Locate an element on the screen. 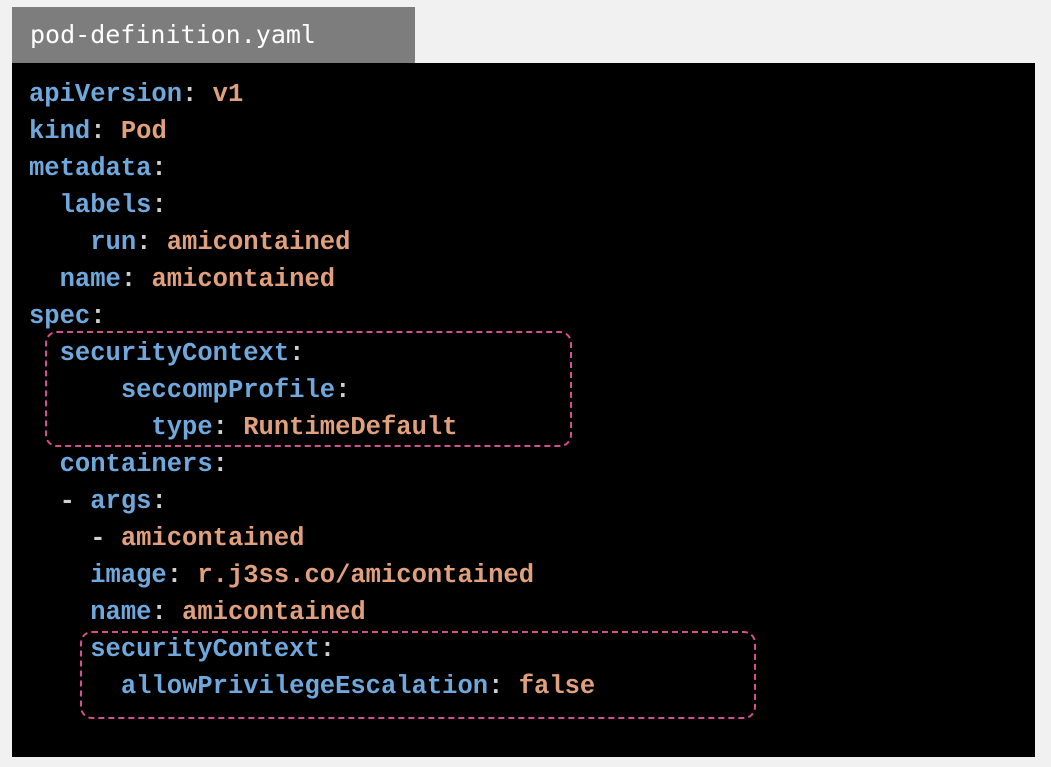 Image resolution: width=1051 pixels, height=767 pixels. code-line: apiVersion: v1 is located at coordinates (312, 94).